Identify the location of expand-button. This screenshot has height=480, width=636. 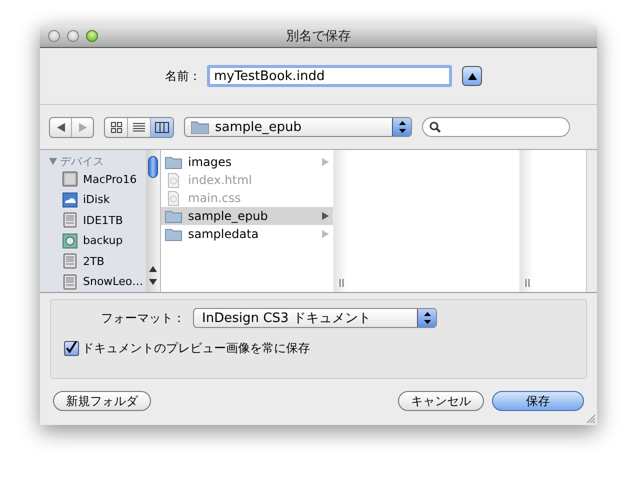
(472, 76).